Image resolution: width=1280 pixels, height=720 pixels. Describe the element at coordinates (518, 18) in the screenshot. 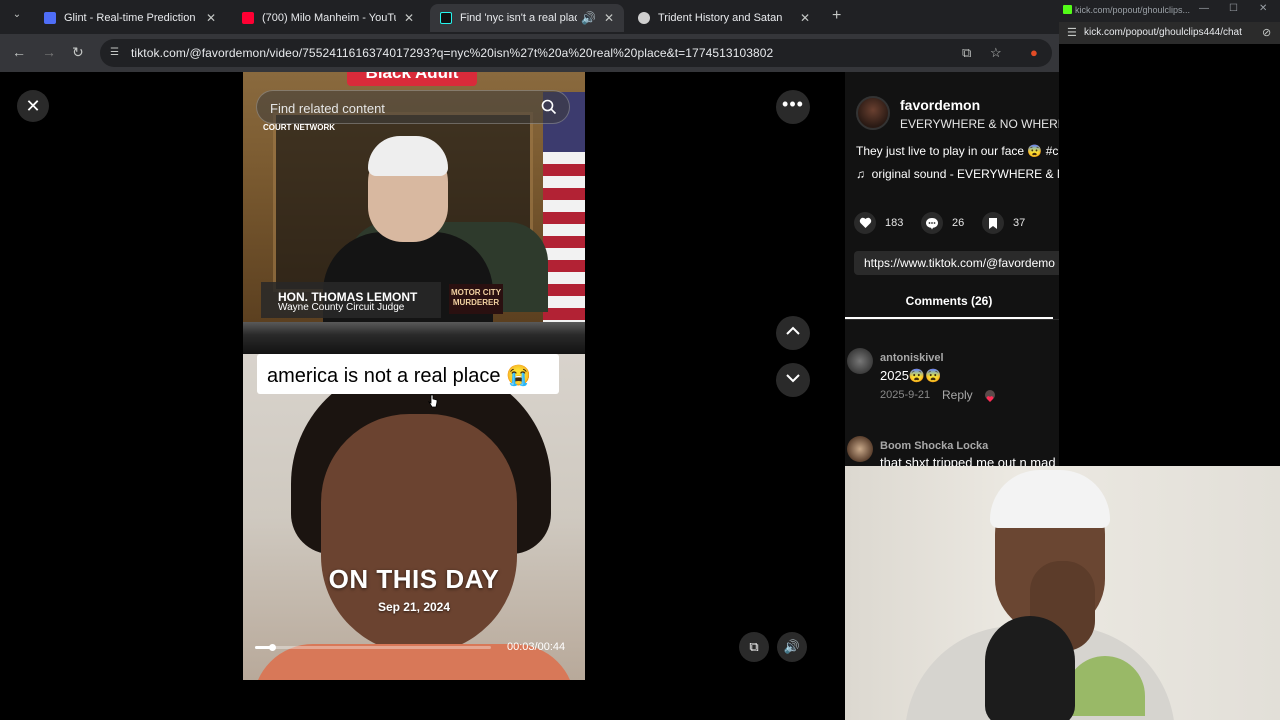

I see `tab-label: Find 'nyc isn't a real place'` at that location.